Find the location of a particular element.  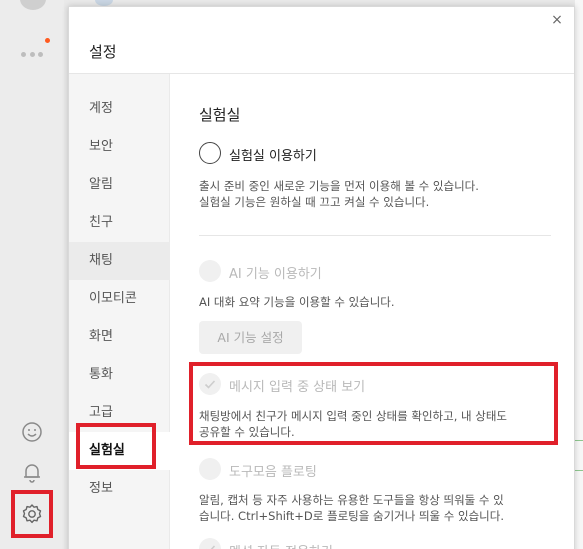

settings-sidebar: 계정 보안 알림 친구 채팅 이모티콘 화면 통화 고급 실험실 정보 is located at coordinates (119, 311).